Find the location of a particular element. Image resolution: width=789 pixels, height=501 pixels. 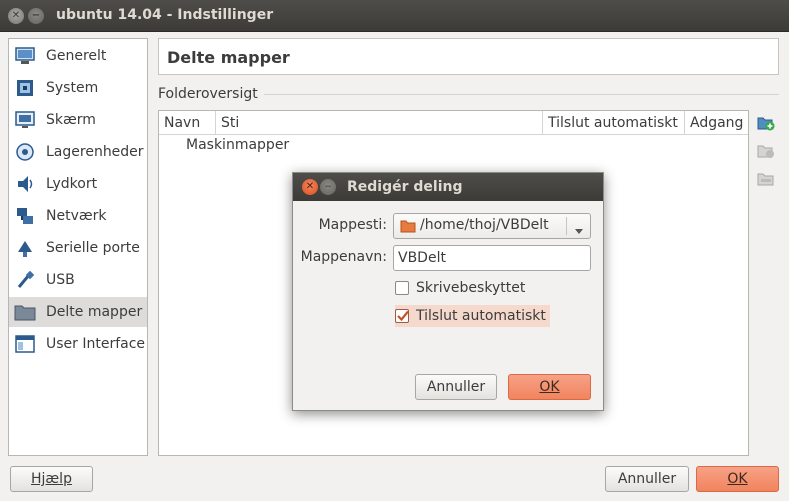

window-title: ubuntu 14.04 - Indstillinger is located at coordinates (165, 15).